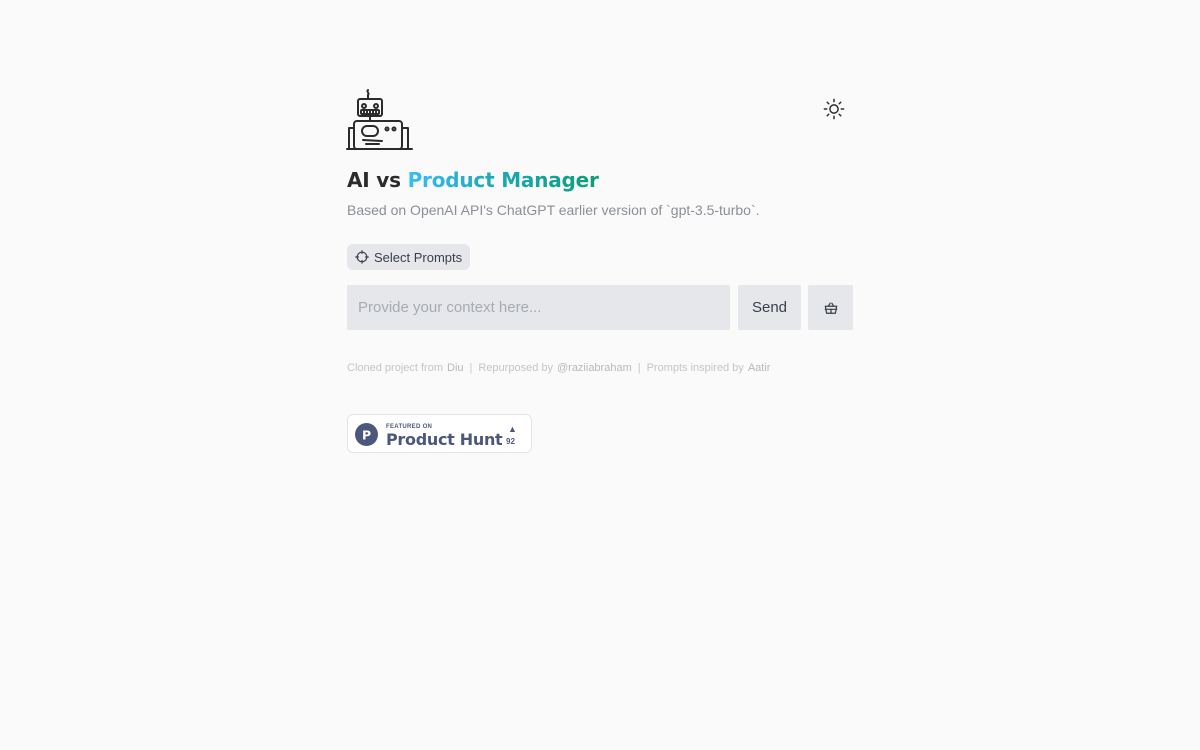 This screenshot has width=1200, height=750. What do you see at coordinates (362, 257) in the screenshot?
I see `crosshair-icon` at bounding box center [362, 257].